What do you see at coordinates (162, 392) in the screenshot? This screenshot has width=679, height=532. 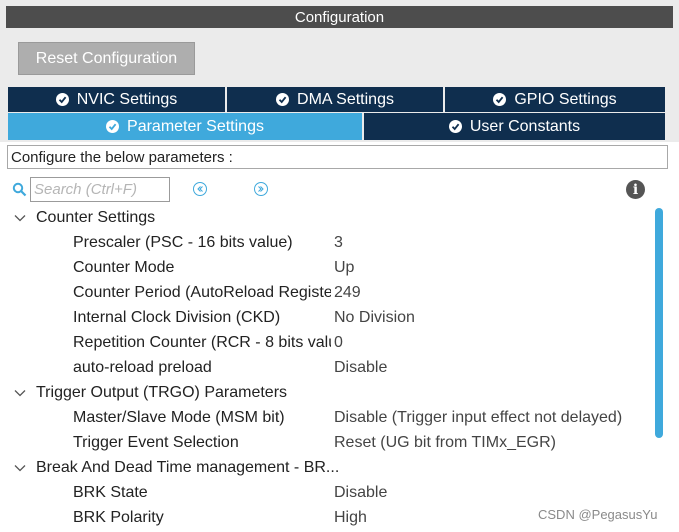 I see `group-label: Trigger Output (TRGO) Parameters` at bounding box center [162, 392].